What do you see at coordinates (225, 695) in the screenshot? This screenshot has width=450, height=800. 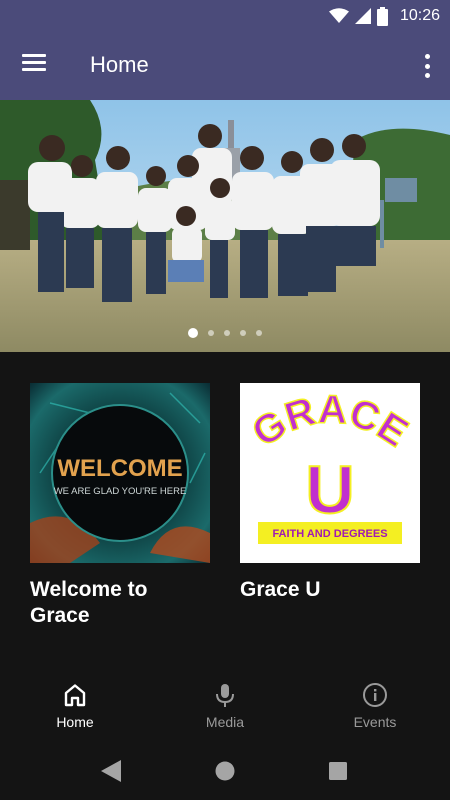 I see `microphone-icon` at bounding box center [225, 695].